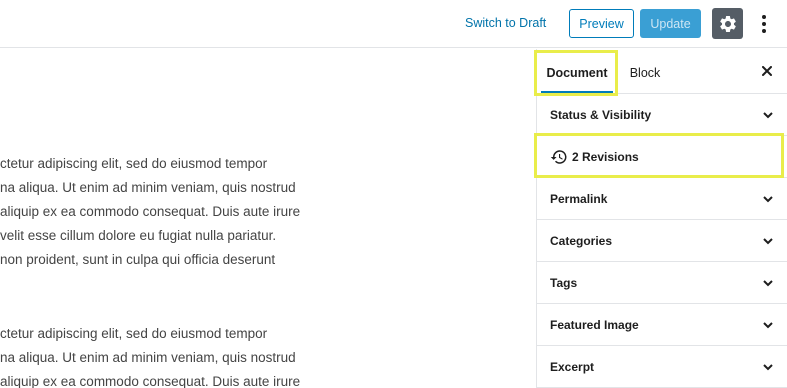 The width and height of the screenshot is (787, 388). I want to click on panel-categories: Categories, so click(662, 241).